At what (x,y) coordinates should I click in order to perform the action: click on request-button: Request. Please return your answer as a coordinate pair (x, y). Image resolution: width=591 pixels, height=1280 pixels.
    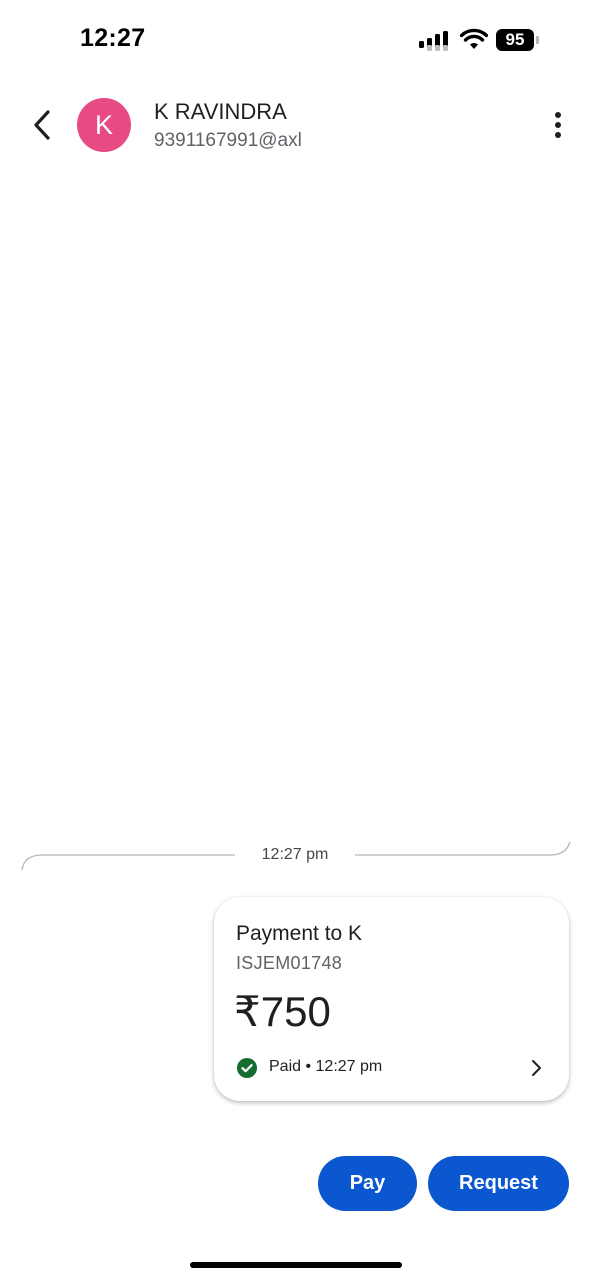
    Looking at the image, I should click on (498, 1183).